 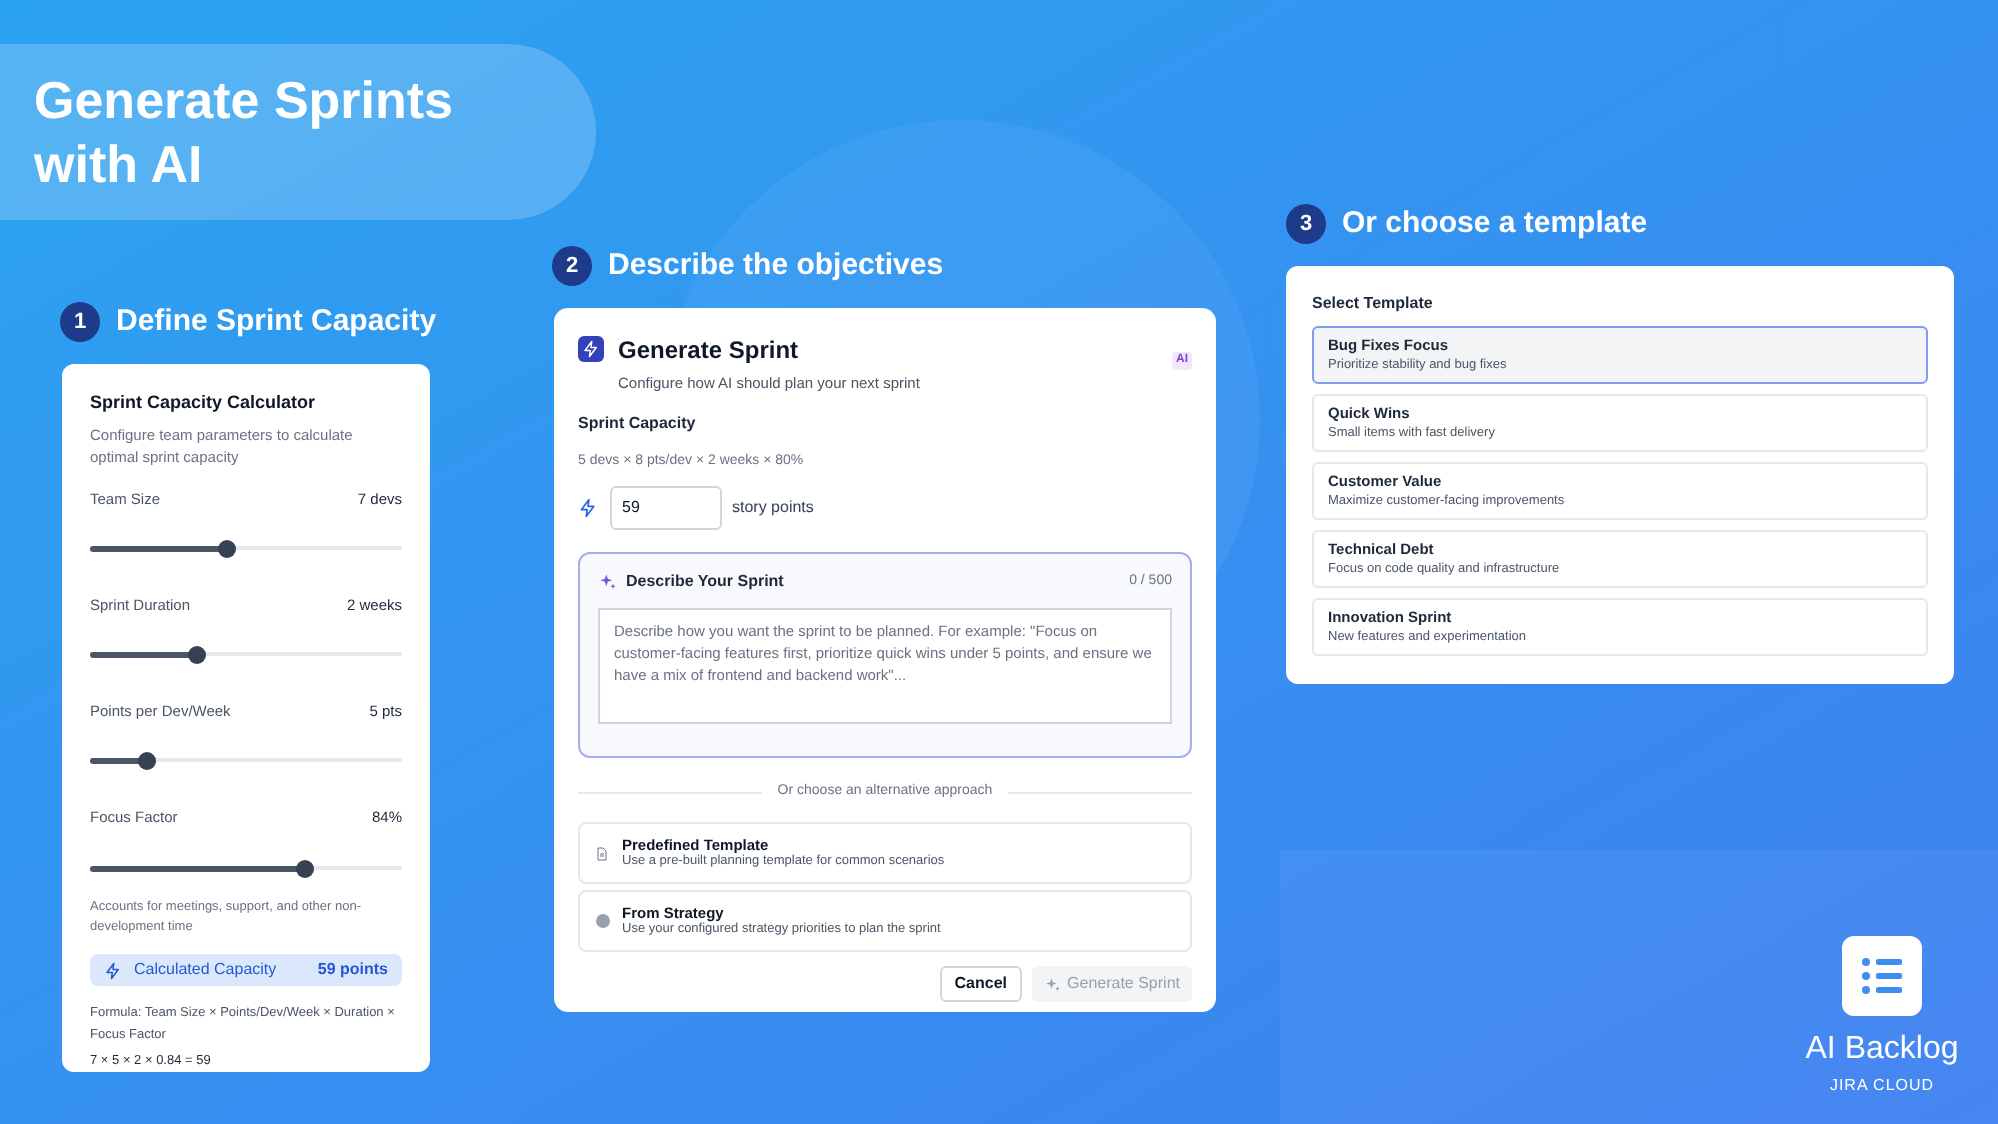 I want to click on card-title: Sprint Capacity Calculator, so click(x=204, y=403).